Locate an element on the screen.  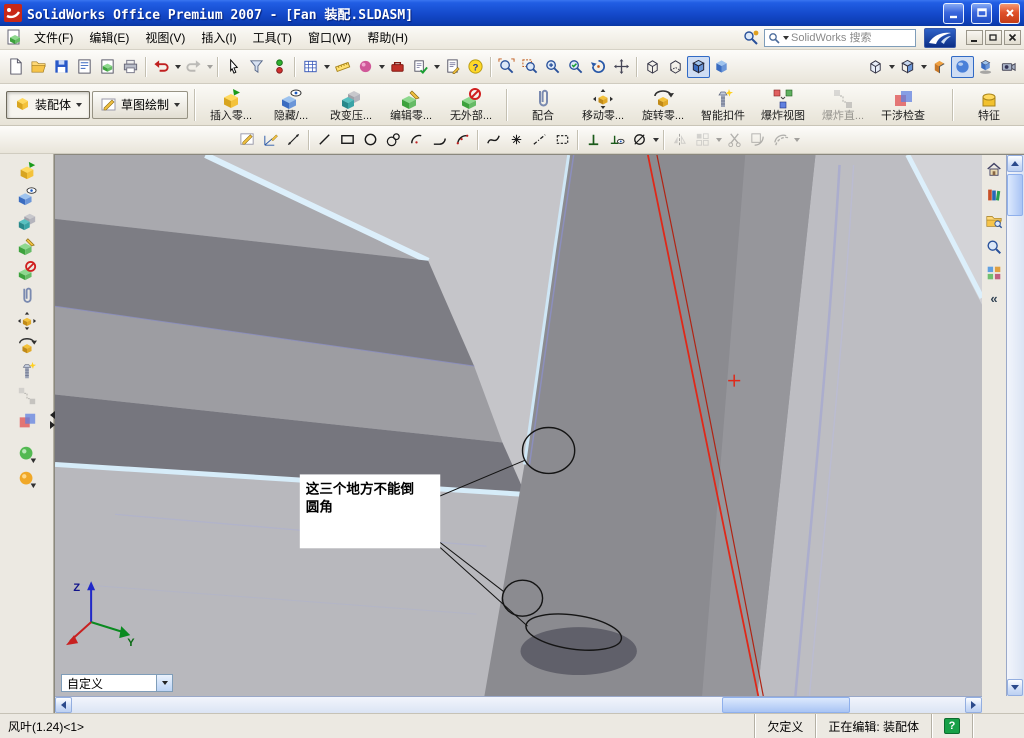
section-view-button is located at coordinates (939, 67).